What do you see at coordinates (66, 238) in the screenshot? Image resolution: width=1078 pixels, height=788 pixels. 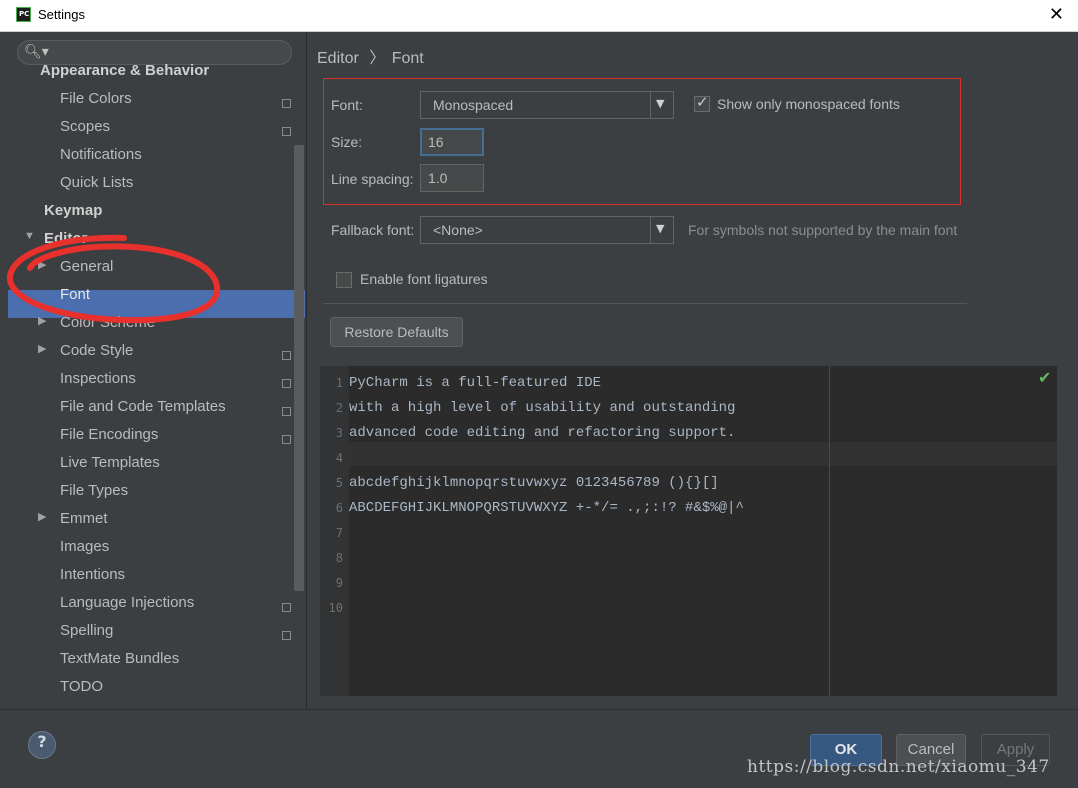 I see `sidebar-item-label: Editor` at bounding box center [66, 238].